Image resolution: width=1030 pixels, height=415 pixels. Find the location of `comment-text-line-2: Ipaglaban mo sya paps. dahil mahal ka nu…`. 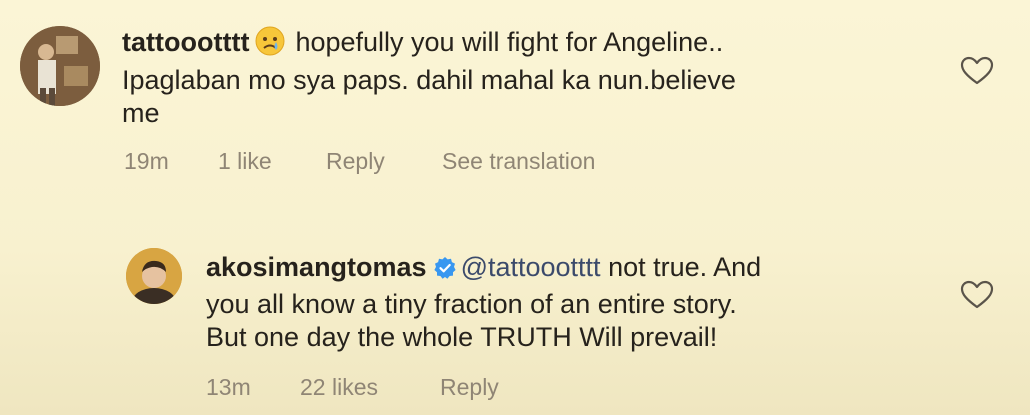

comment-text-line-2: Ipaglaban mo sya paps. dahil mahal ka nu… is located at coordinates (429, 80).